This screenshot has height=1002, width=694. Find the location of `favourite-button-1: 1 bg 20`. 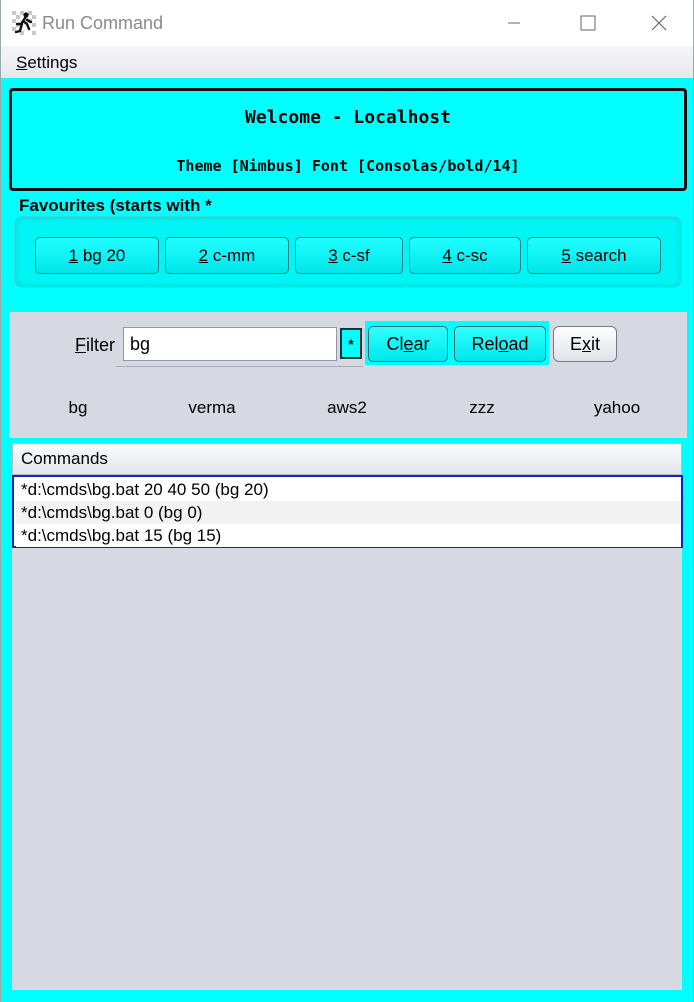

favourite-button-1: 1 bg 20 is located at coordinates (97, 255).